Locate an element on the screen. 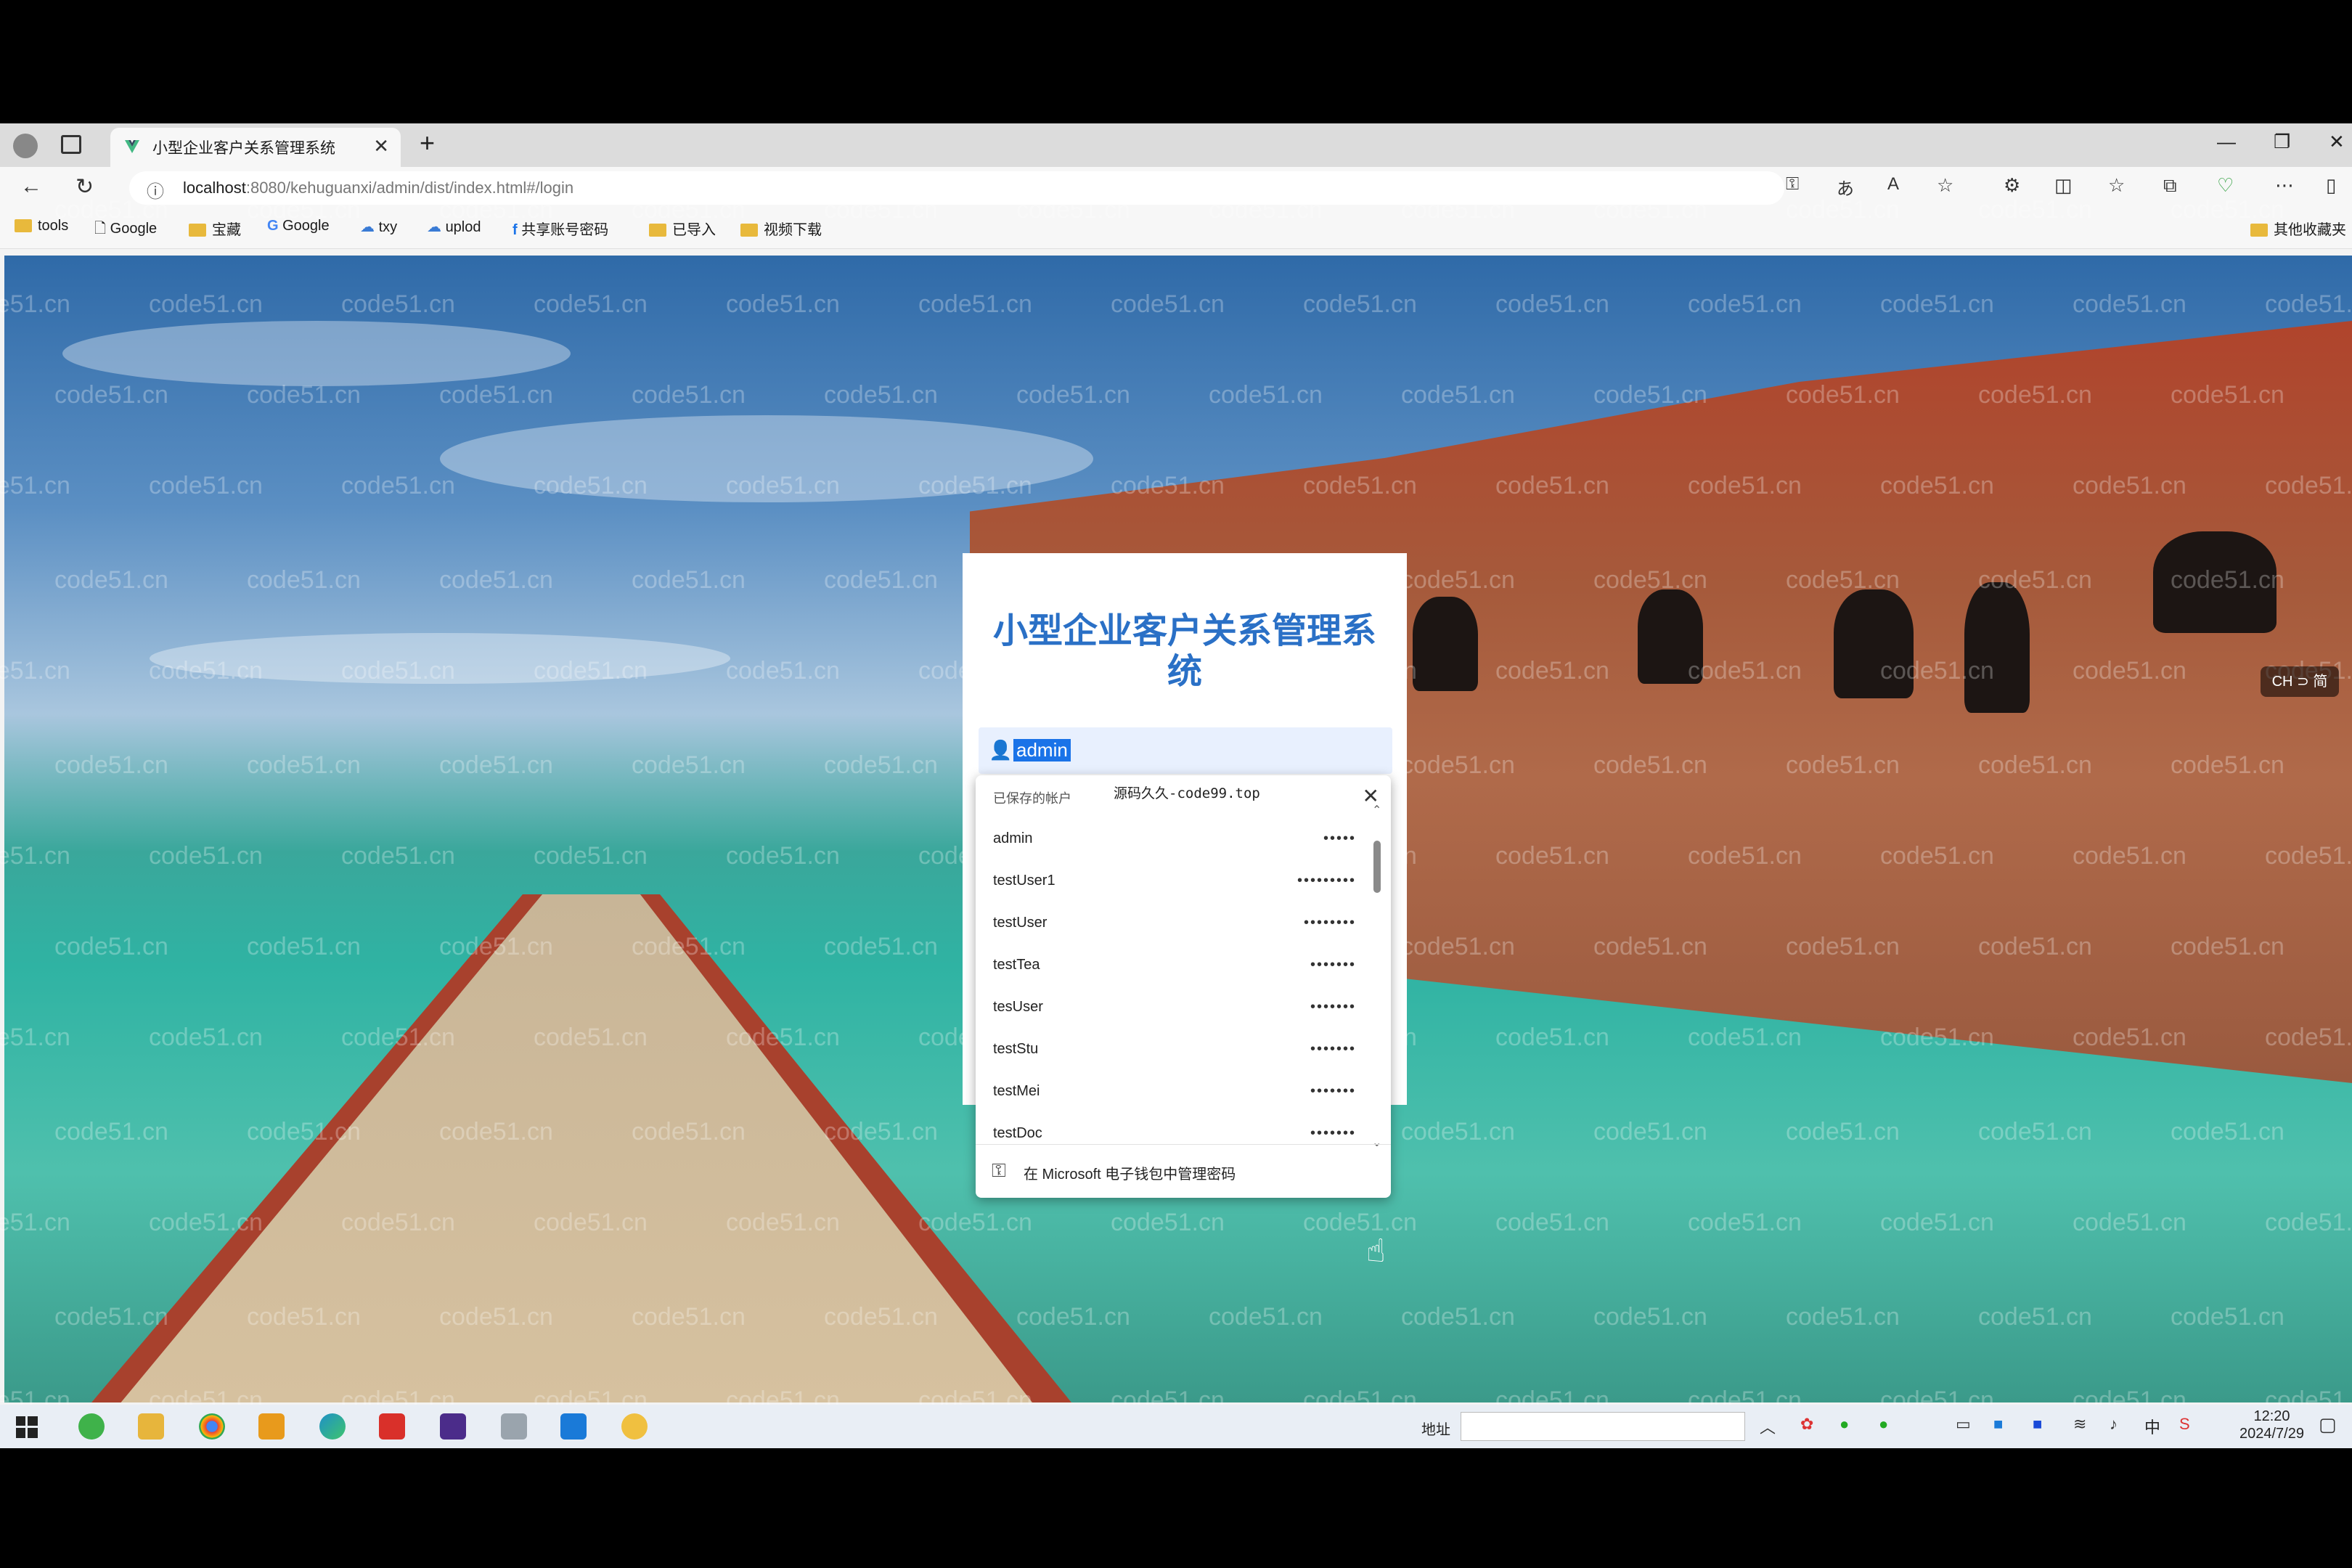 The height and width of the screenshot is (1568, 2352). collections-icon: ⧉ is located at coordinates (2170, 186).